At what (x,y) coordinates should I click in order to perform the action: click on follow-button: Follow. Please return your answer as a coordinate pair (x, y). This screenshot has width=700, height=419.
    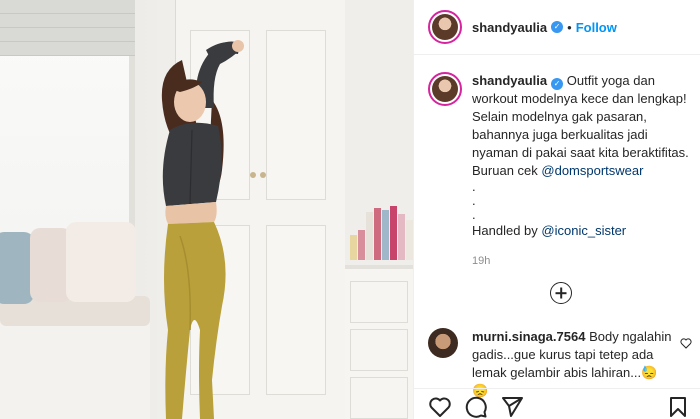
    Looking at the image, I should click on (596, 27).